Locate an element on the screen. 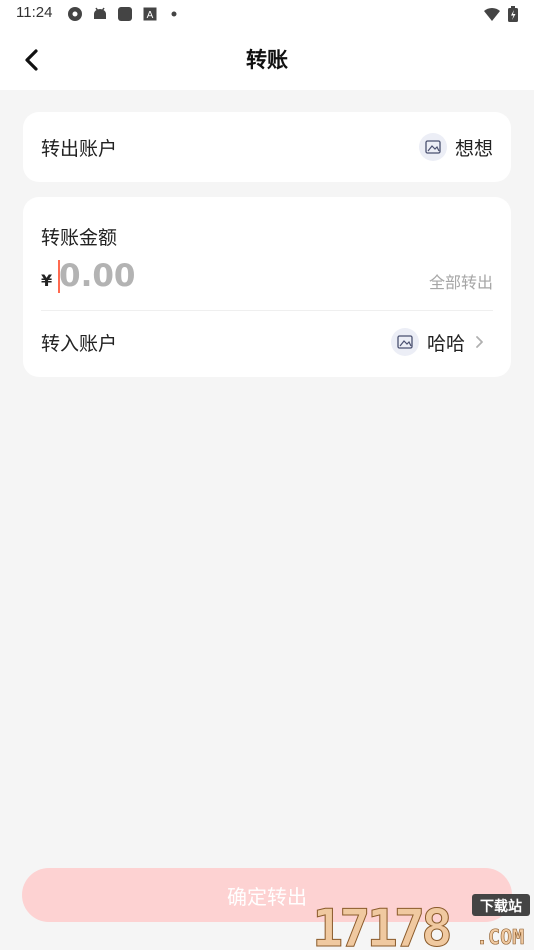 The image size is (534, 950). from-account-chip: 想想 is located at coordinates (455, 147).